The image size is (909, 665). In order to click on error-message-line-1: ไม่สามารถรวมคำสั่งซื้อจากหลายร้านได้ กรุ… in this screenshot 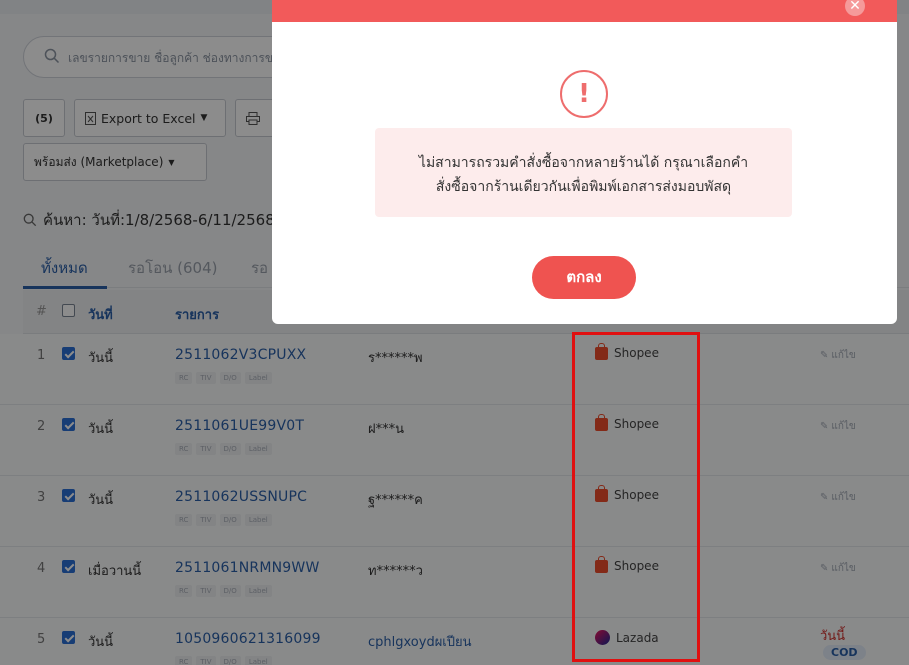, I will do `click(583, 163)`.